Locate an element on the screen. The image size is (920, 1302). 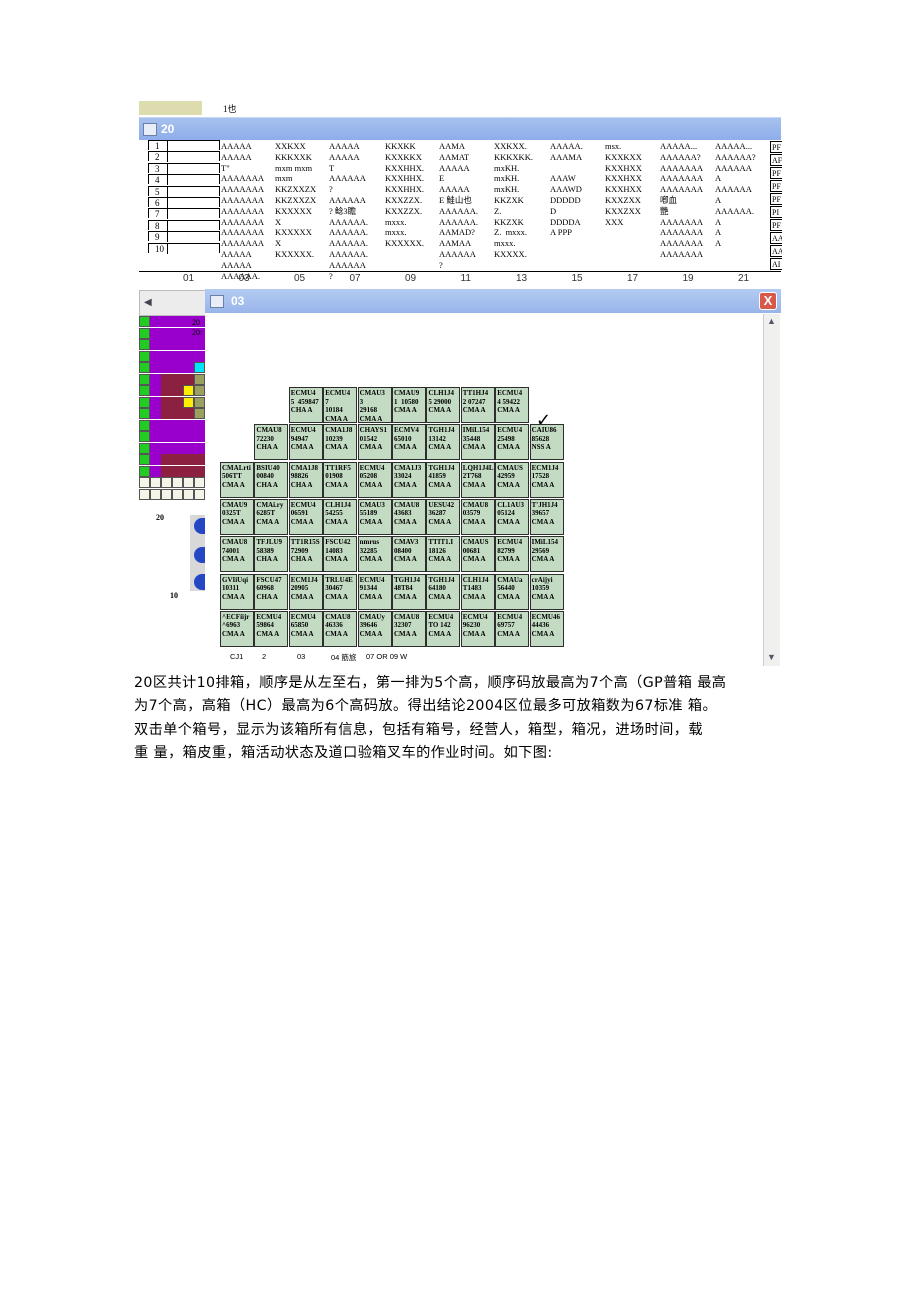
row-number: 4 is located at coordinates (184, 180).